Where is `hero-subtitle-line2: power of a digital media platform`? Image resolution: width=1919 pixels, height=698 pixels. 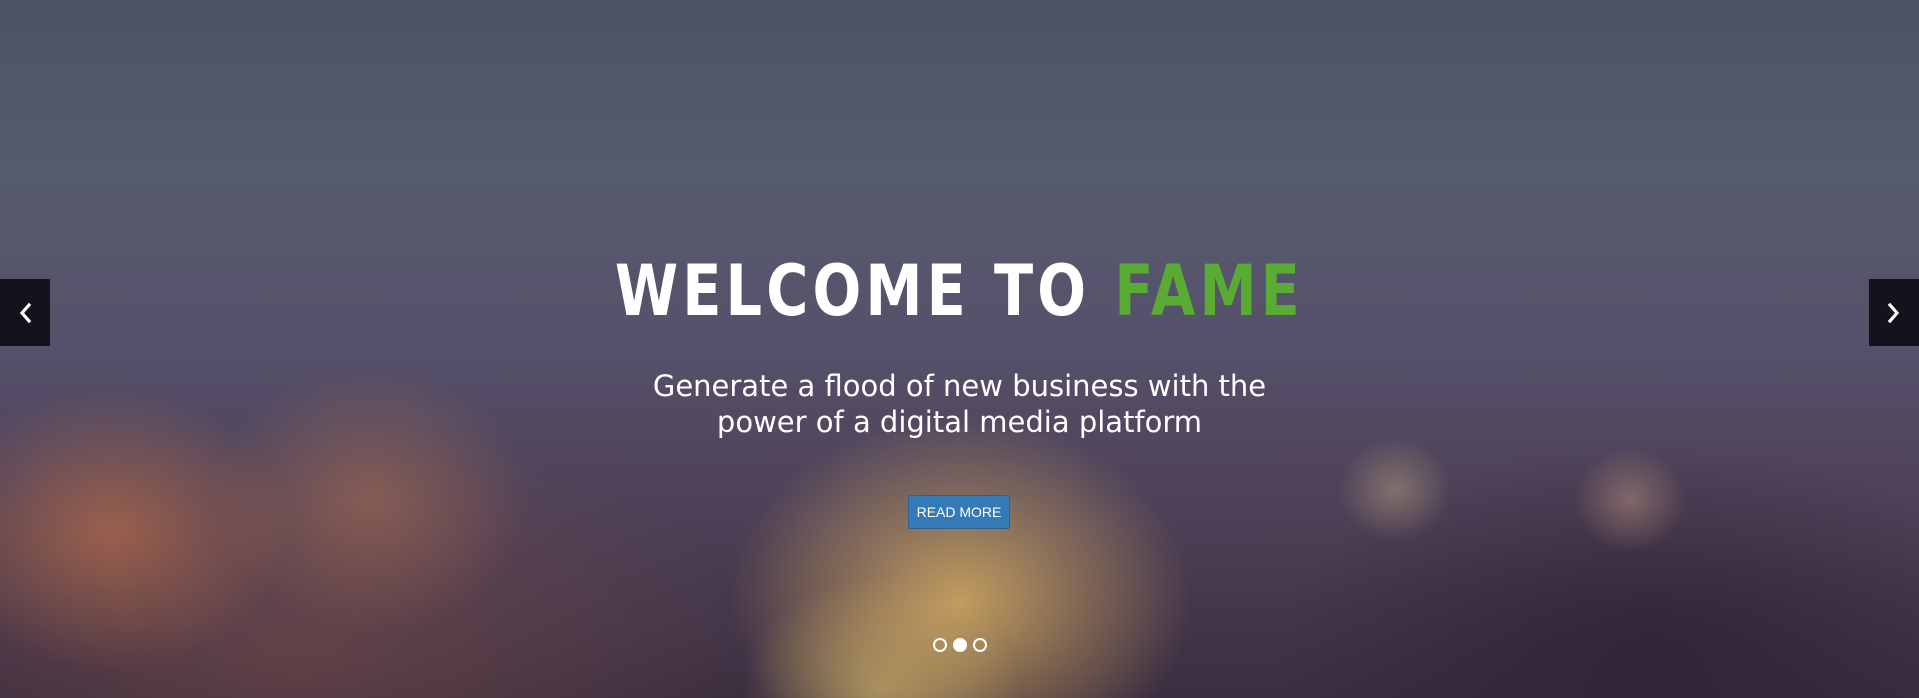 hero-subtitle-line2: power of a digital media platform is located at coordinates (959, 422).